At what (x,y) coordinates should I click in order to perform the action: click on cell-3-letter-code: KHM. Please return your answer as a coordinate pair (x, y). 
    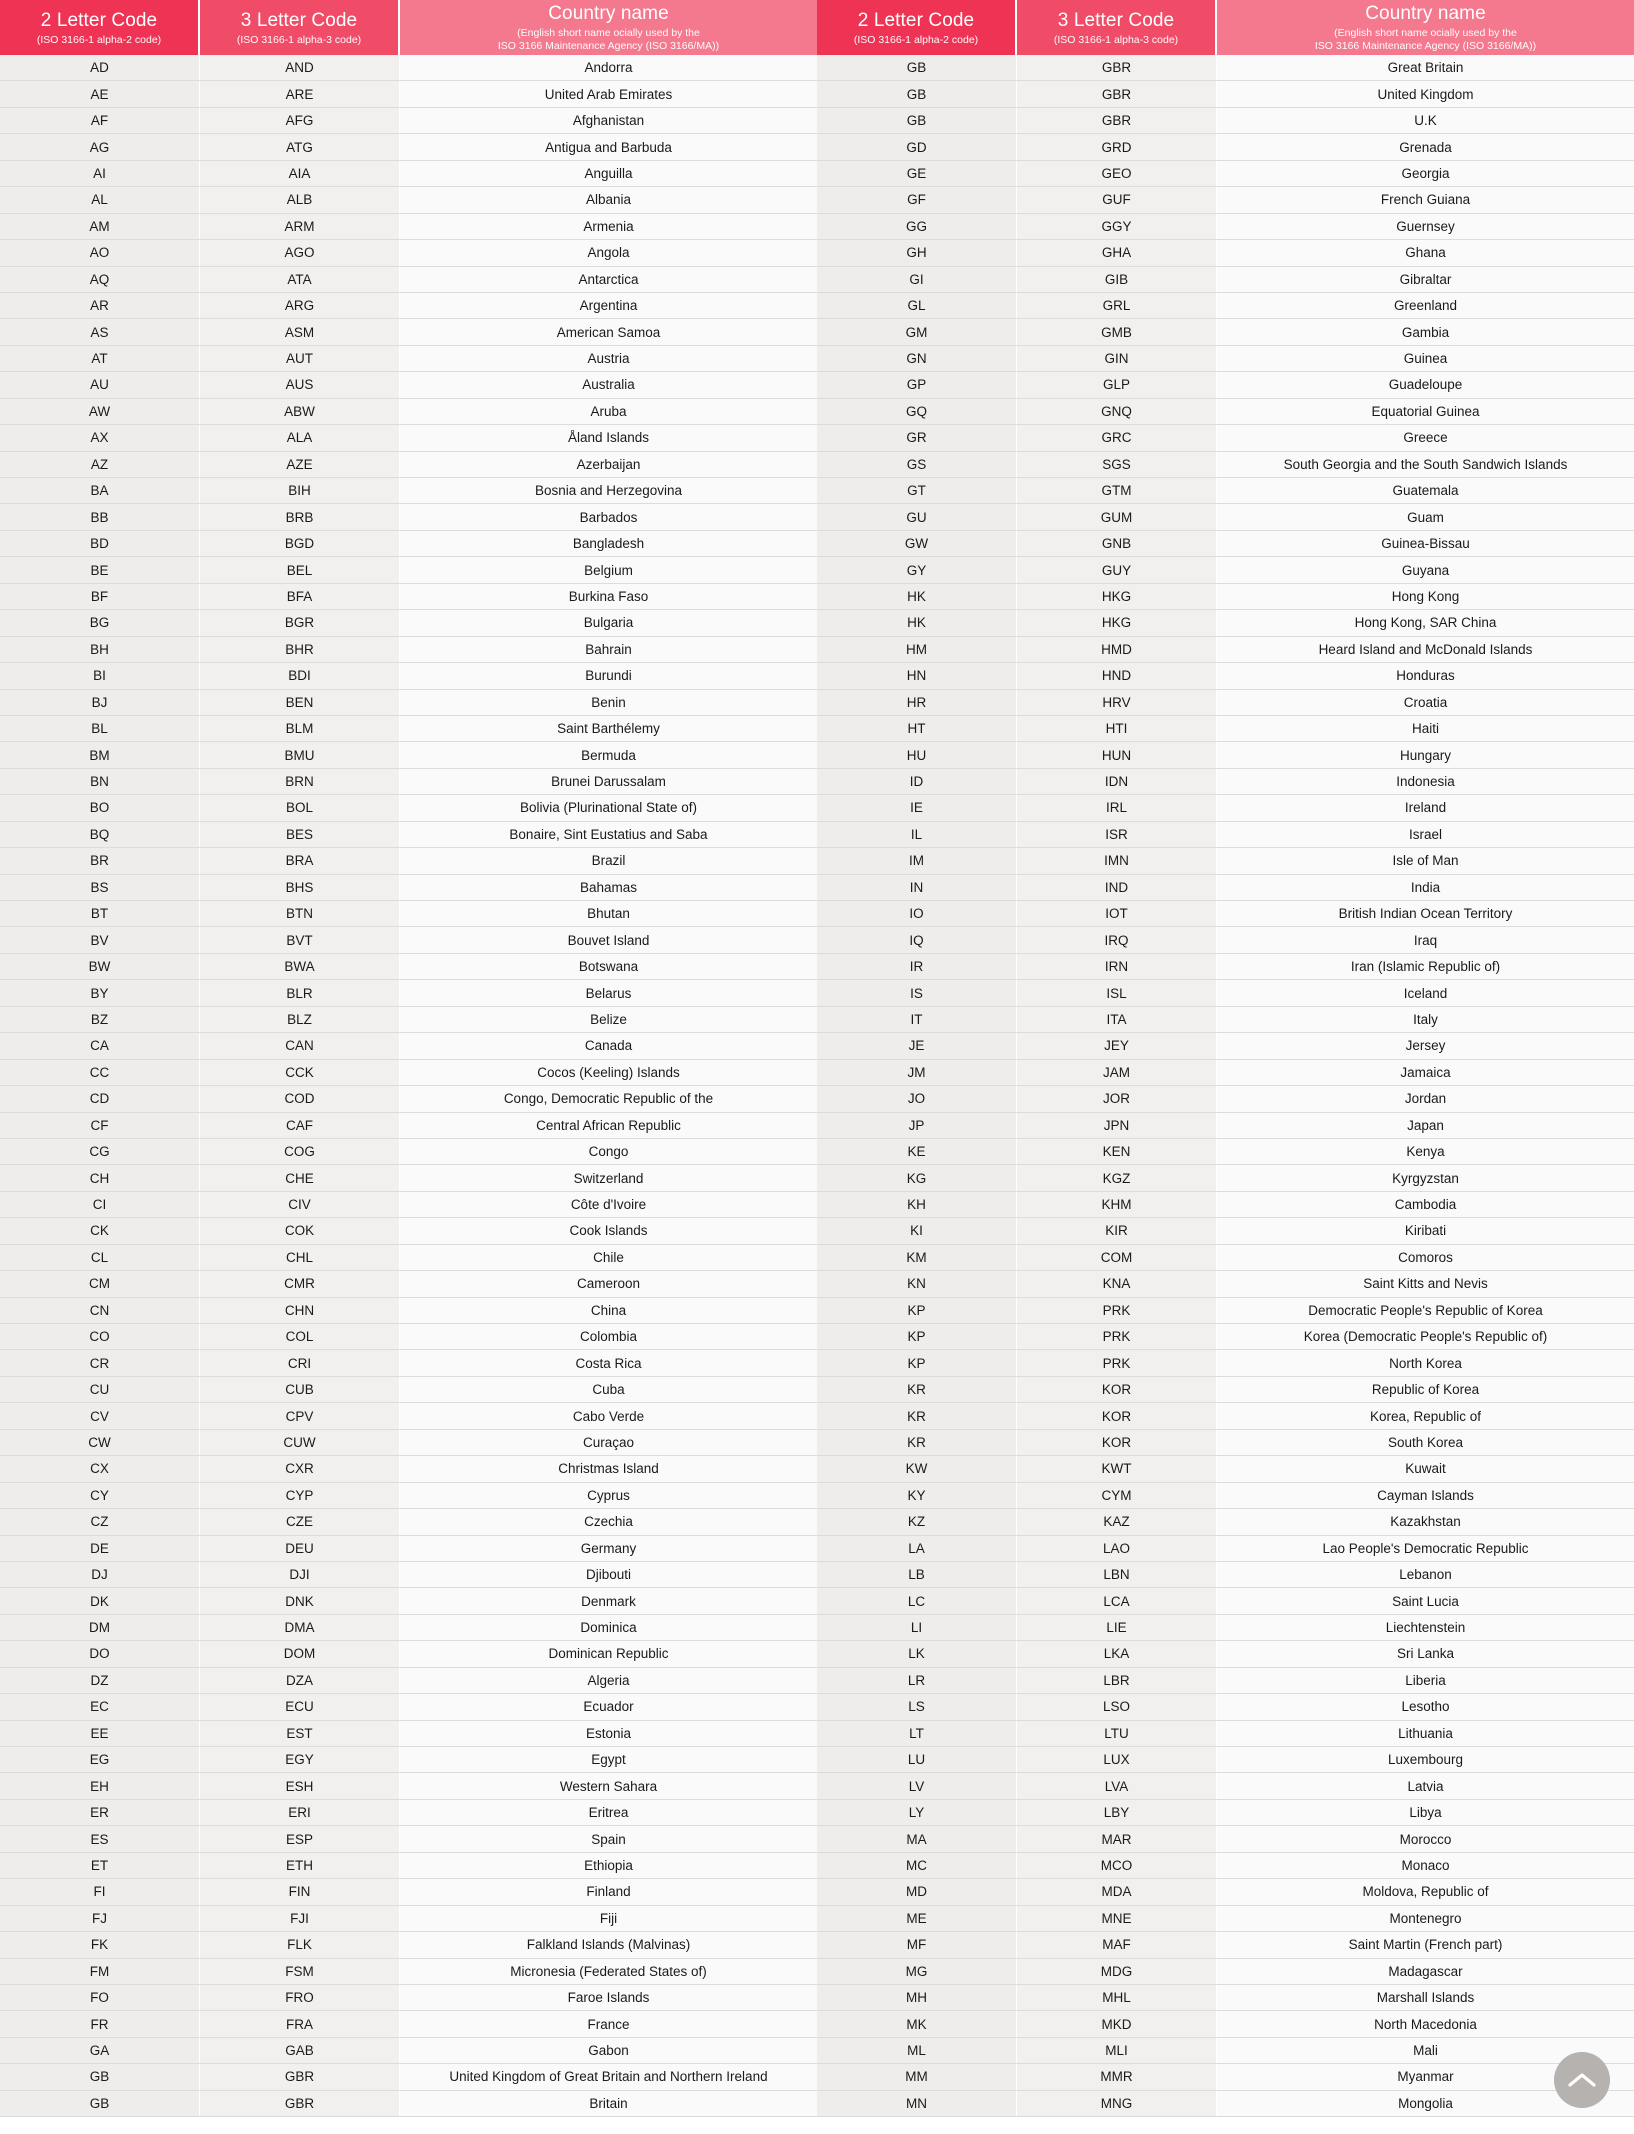
    Looking at the image, I should click on (1117, 1204).